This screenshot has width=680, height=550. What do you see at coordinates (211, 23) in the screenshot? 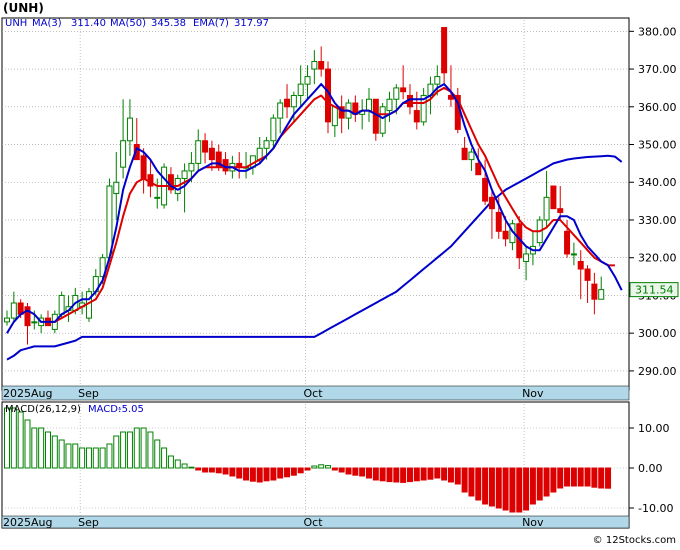
I see `legend-ema7-label: EMA(7)` at bounding box center [211, 23].